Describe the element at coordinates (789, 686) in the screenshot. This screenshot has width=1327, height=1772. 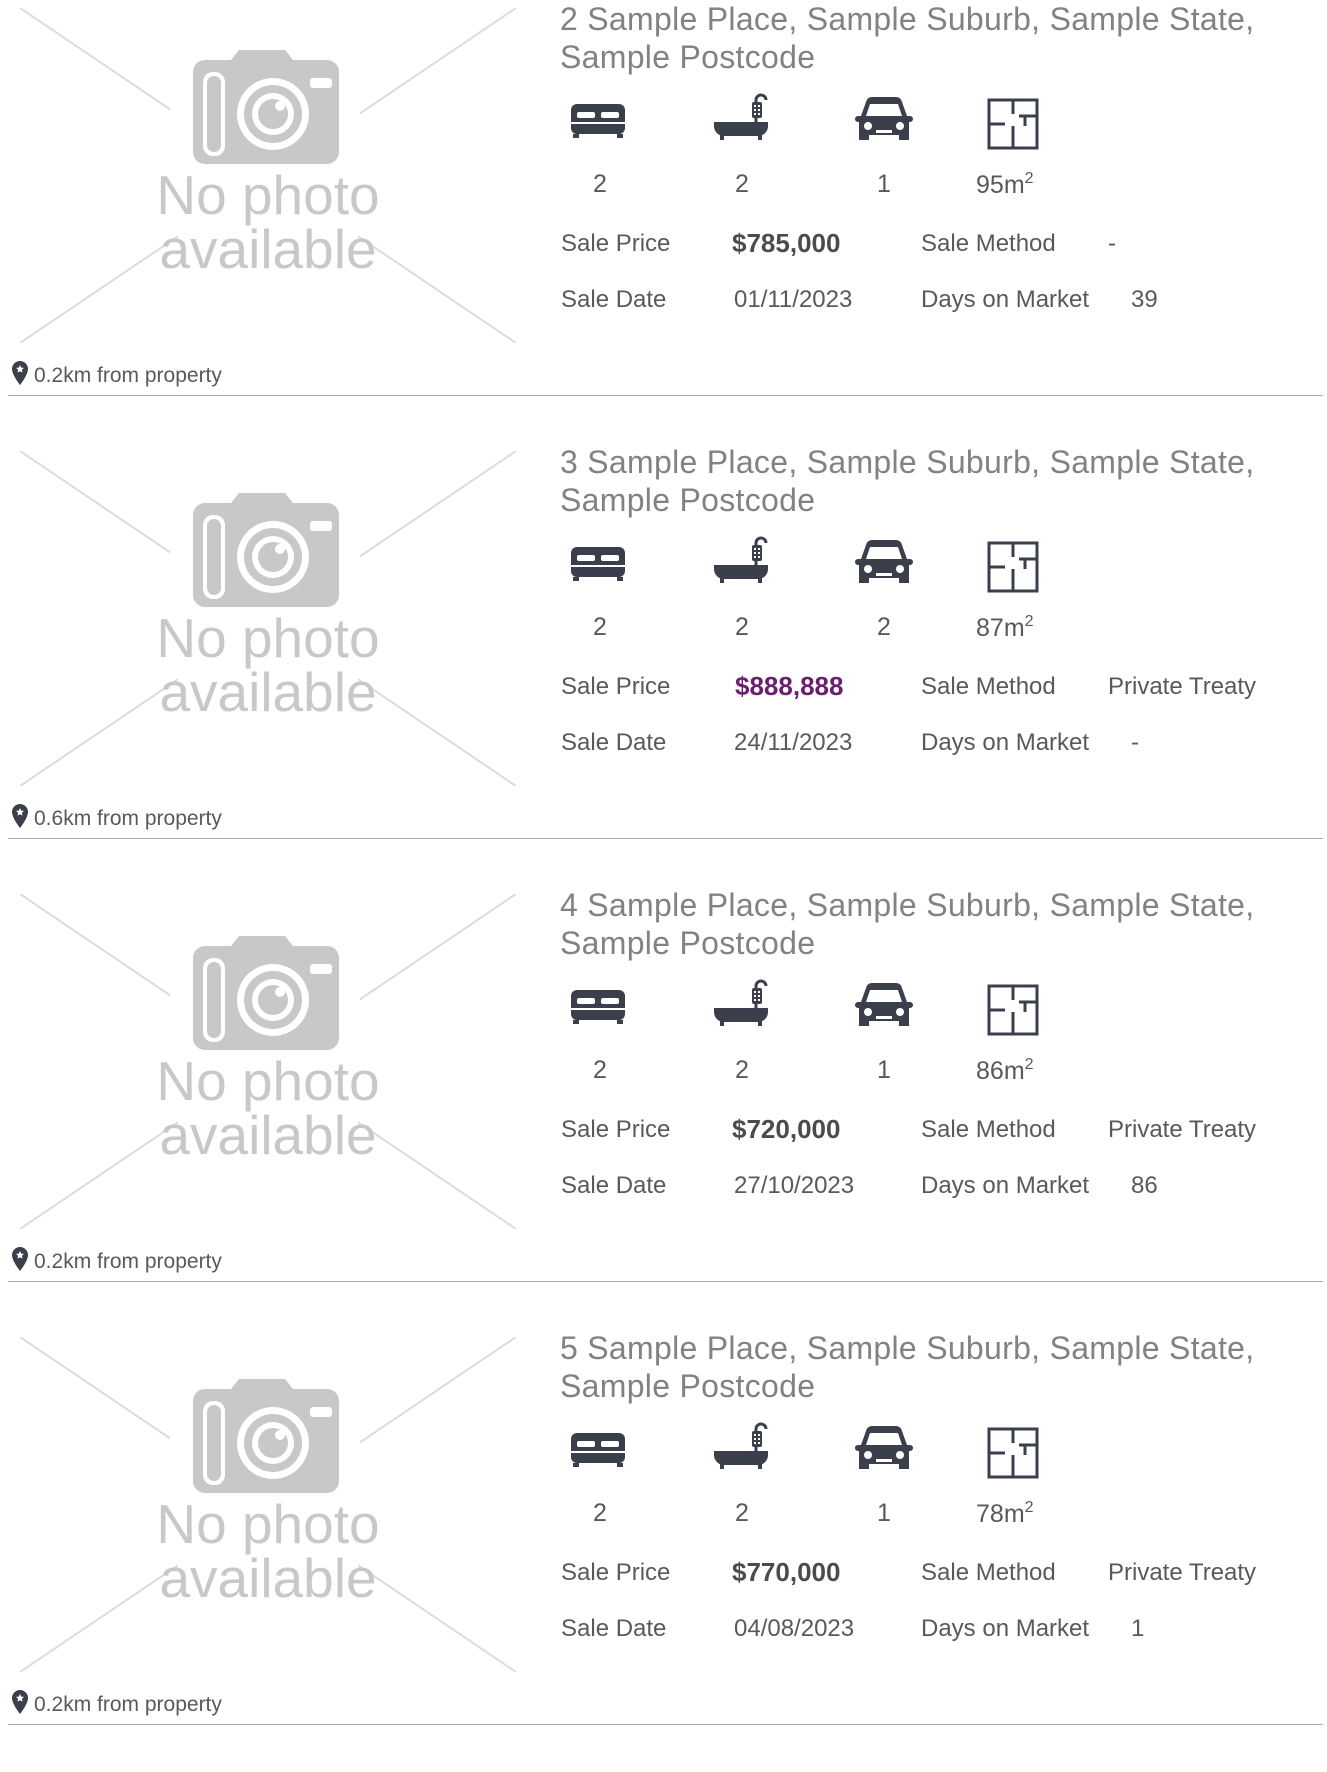
I see `sale-price-value: $888,888` at that location.